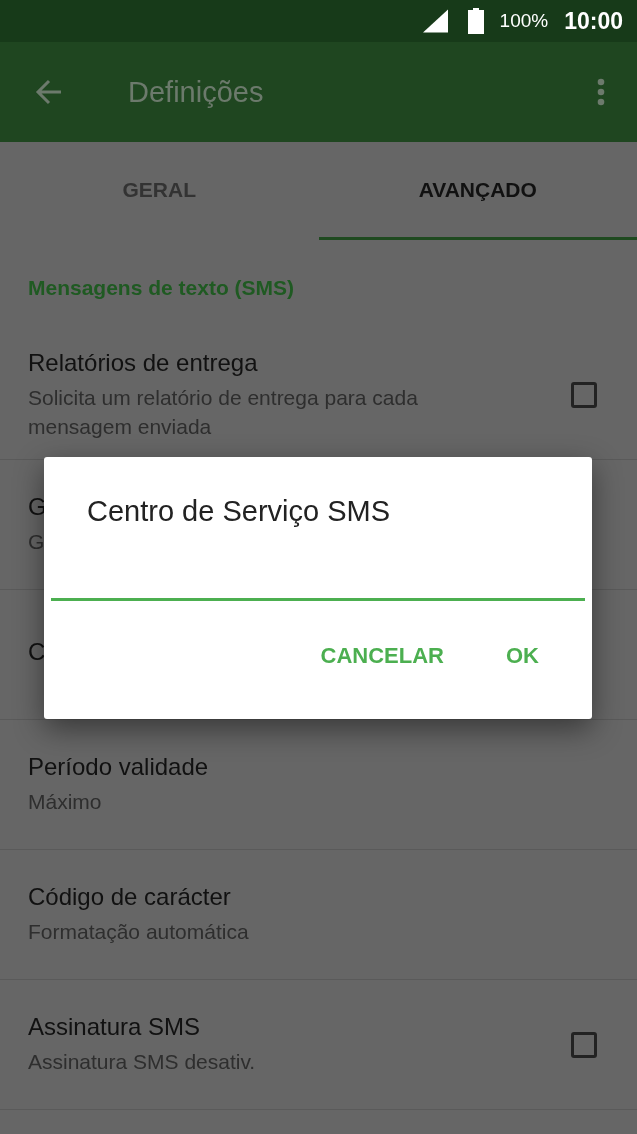 The image size is (637, 1134). Describe the element at coordinates (118, 767) in the screenshot. I see `setting-title: Período validade` at that location.